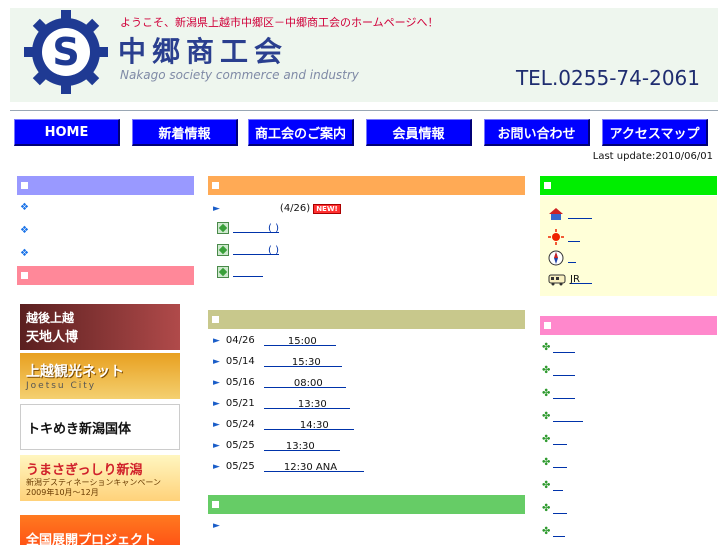  What do you see at coordinates (240, 340) in the screenshot?
I see `schedule-date: 04/26` at bounding box center [240, 340].